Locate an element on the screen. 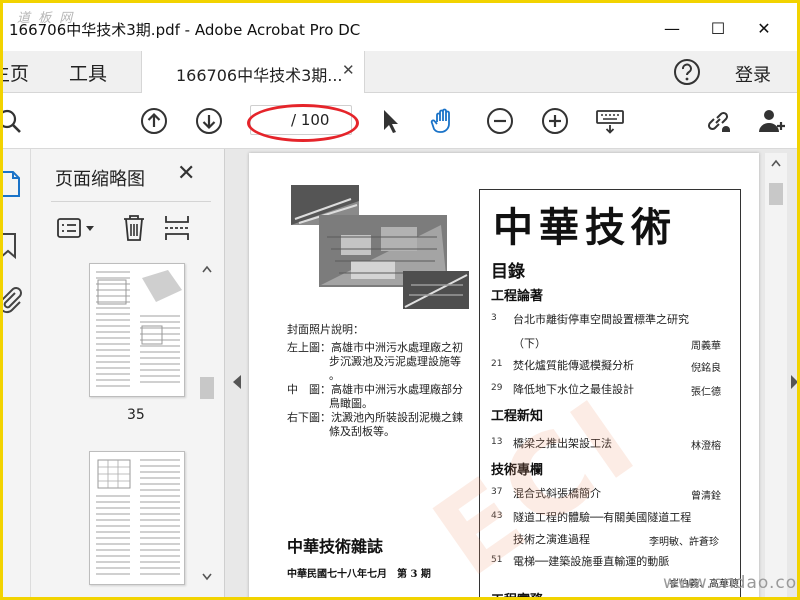 The image size is (800, 600). page-number-highlight is located at coordinates (303, 123).